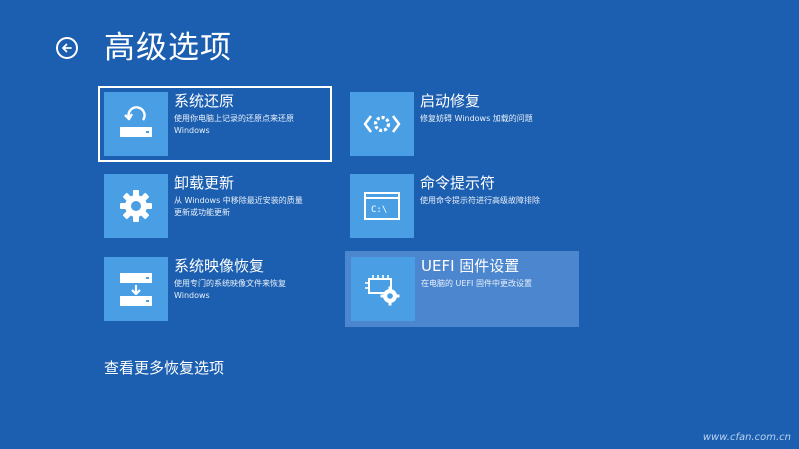 This screenshot has width=799, height=449. Describe the element at coordinates (204, 183) in the screenshot. I see `option-title: 卸载更新` at that location.